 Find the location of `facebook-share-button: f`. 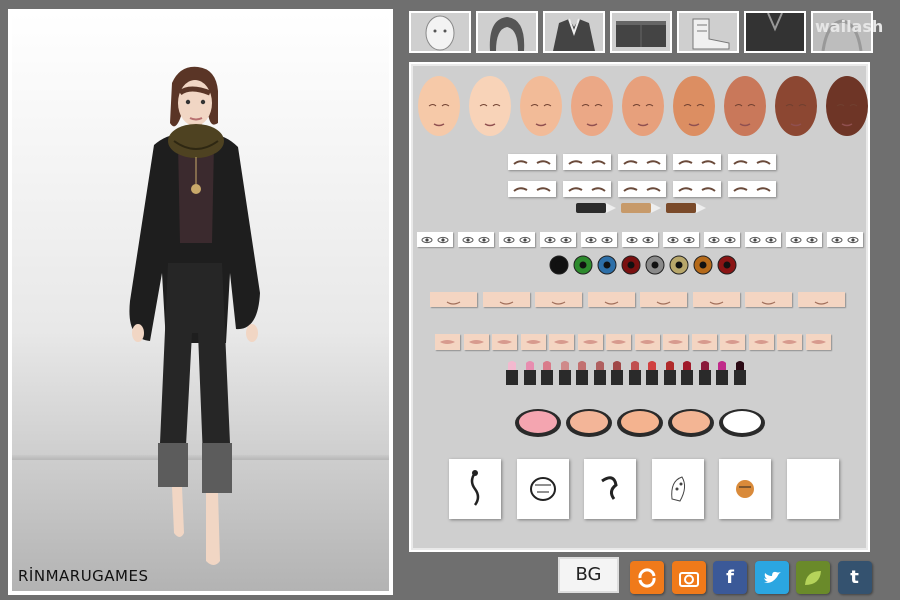

facebook-share-button: f is located at coordinates (730, 577).